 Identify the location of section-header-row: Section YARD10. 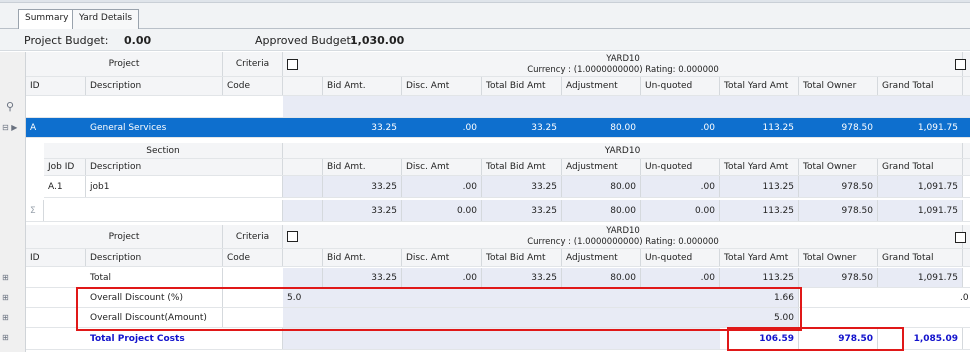
(507, 151).